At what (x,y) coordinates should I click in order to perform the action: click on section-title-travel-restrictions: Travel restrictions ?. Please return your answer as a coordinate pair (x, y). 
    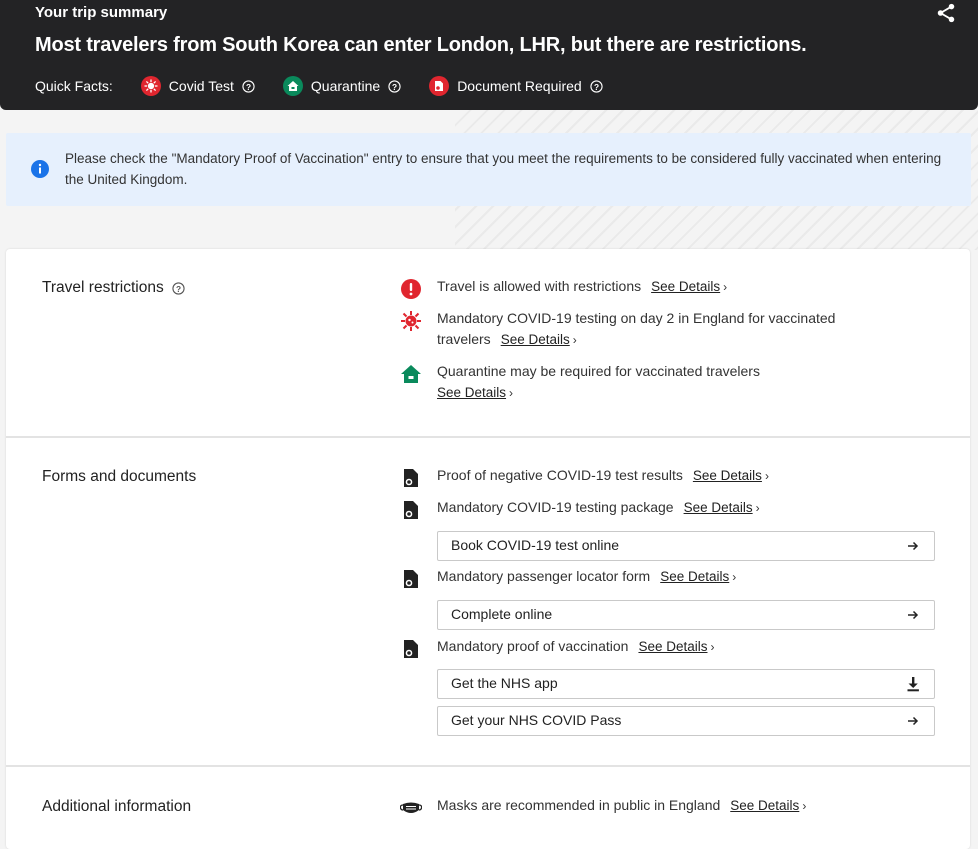
    Looking at the image, I should click on (113, 288).